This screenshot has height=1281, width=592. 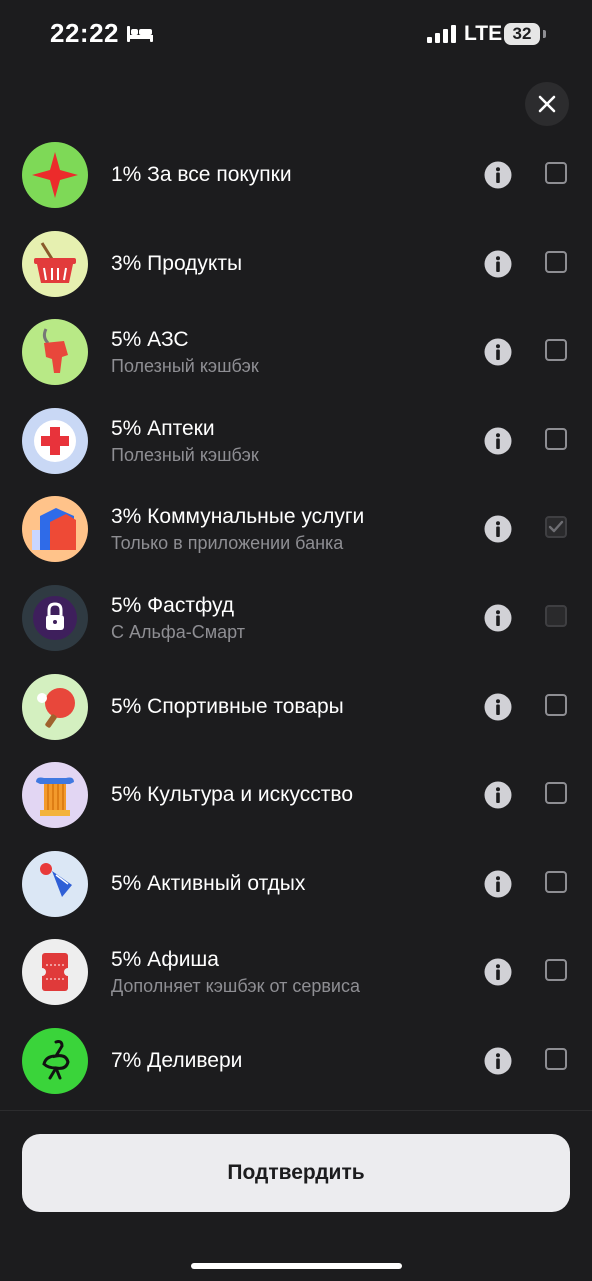 I want to click on close-button, so click(x=547, y=104).